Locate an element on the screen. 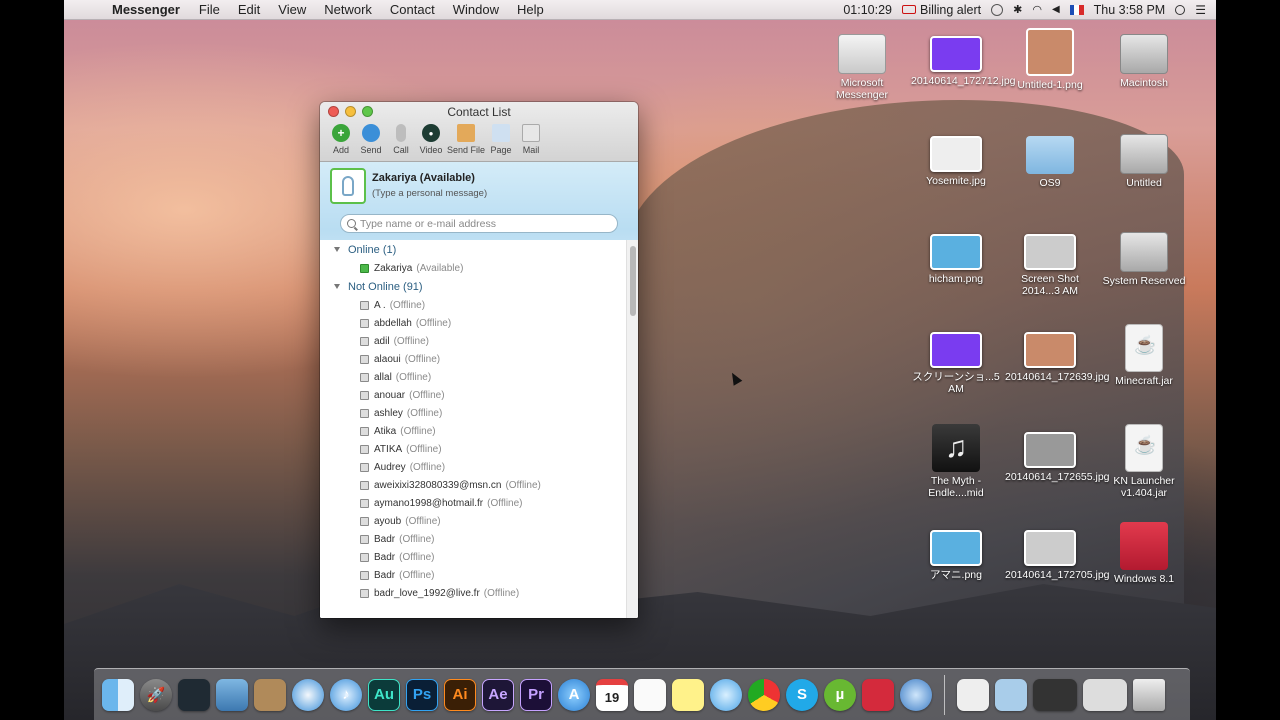  avatar is located at coordinates (348, 186).